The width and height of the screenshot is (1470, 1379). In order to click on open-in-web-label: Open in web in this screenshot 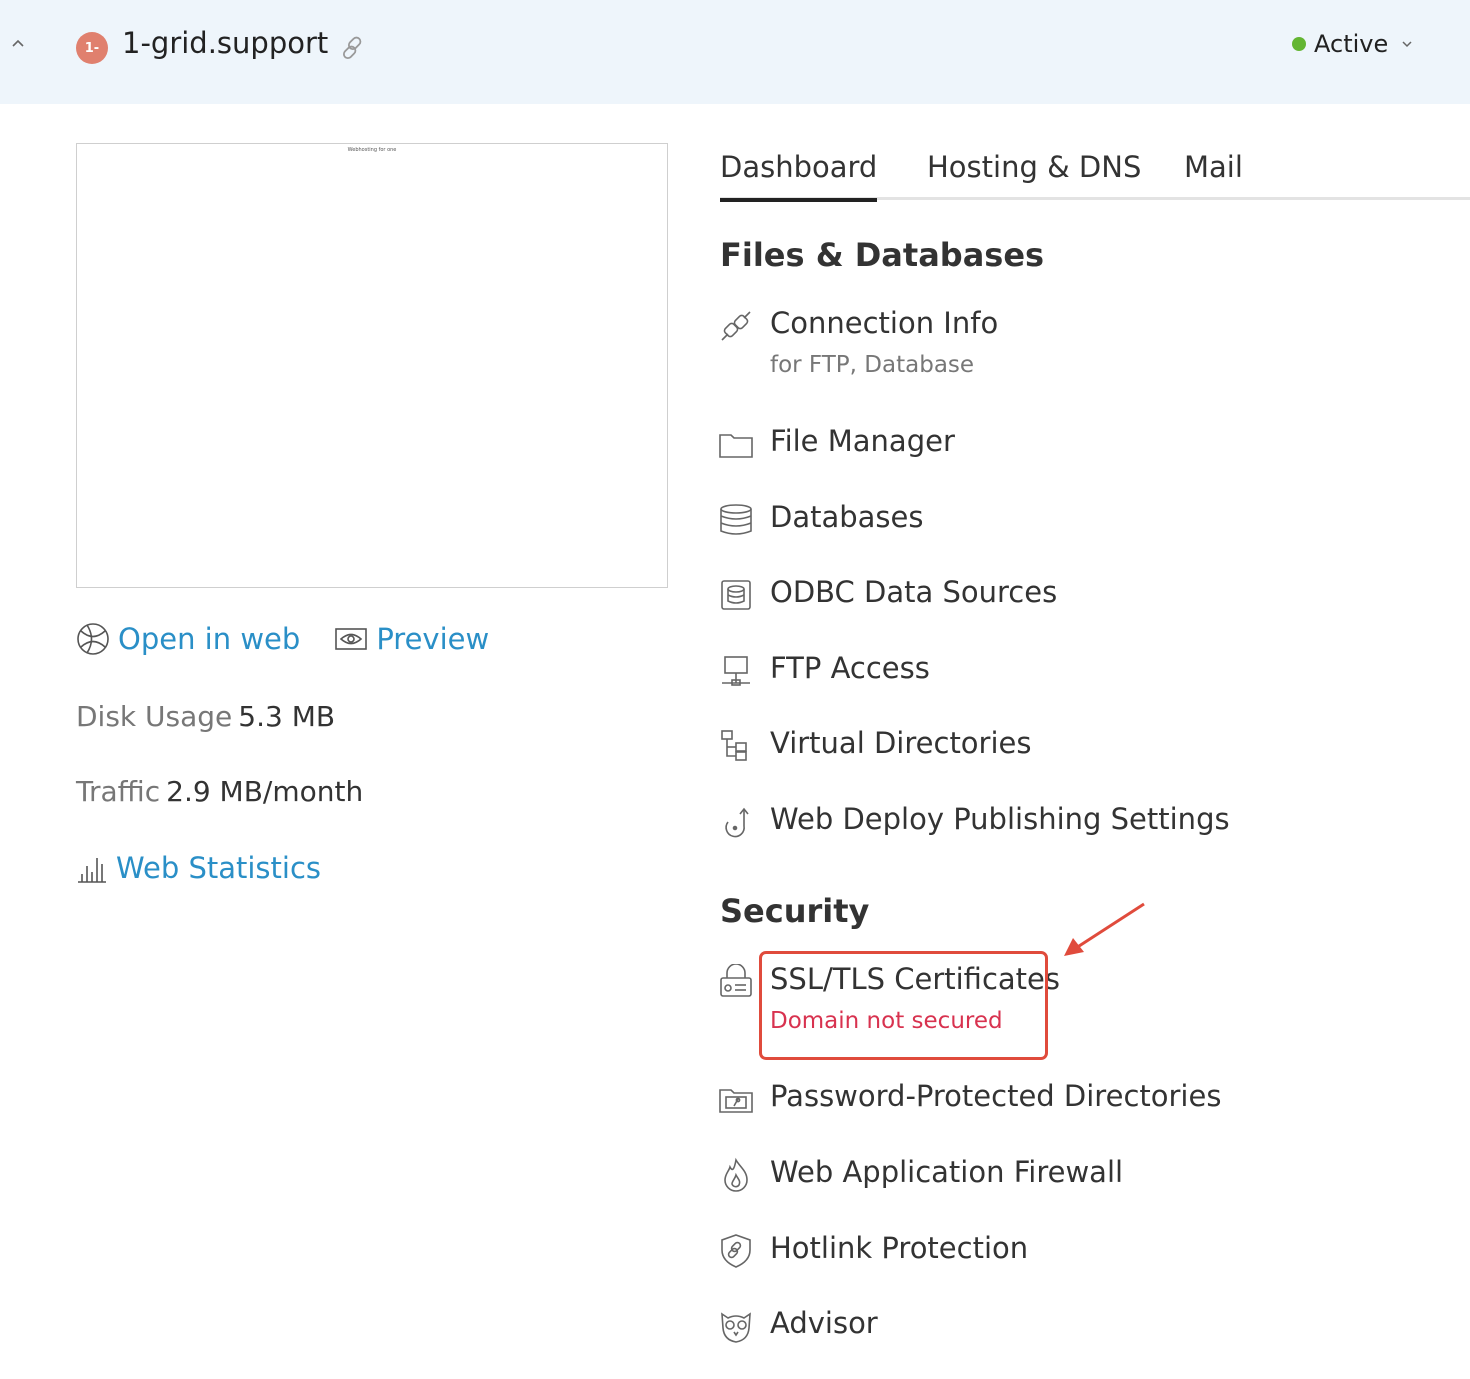, I will do `click(209, 639)`.